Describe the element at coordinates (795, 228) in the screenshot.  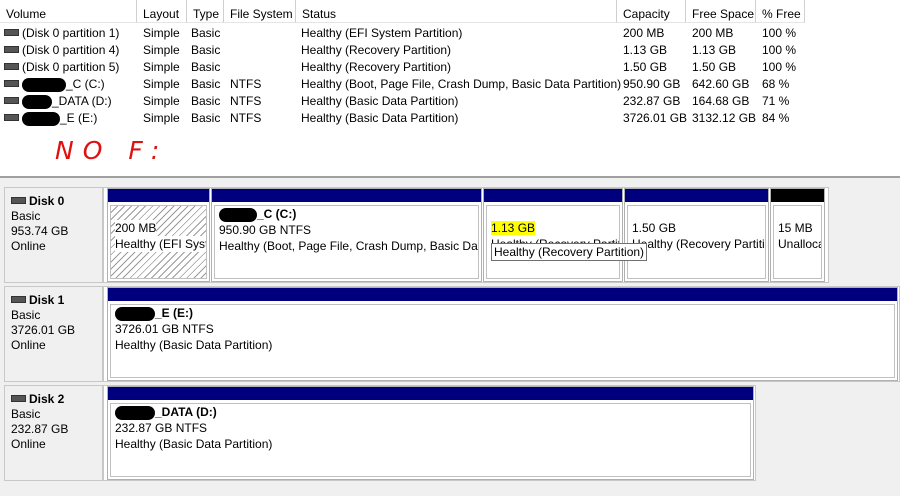
I see `partition-size: 15 MB` at that location.